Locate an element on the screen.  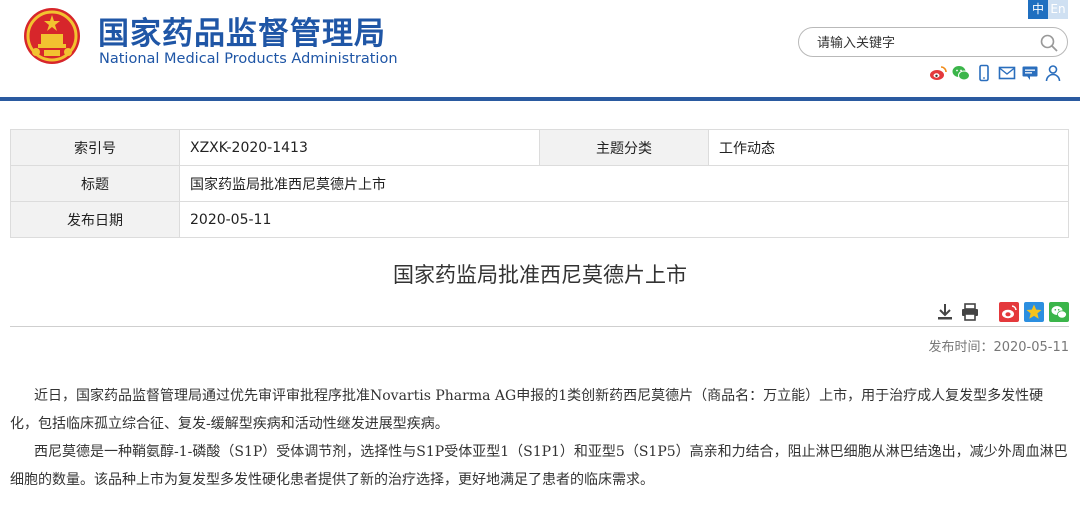
search-input is located at coordinates (922, 43).